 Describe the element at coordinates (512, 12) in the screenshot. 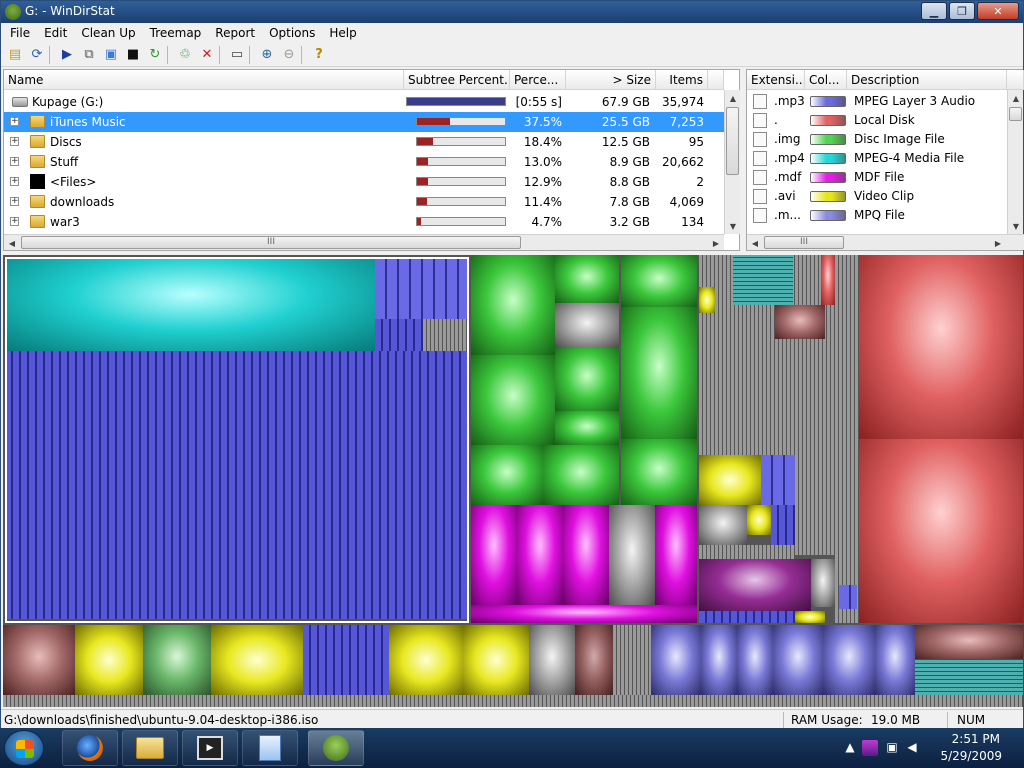

I see `title-bar: G: - WinDirStat ▁ ❐ ✕` at that location.